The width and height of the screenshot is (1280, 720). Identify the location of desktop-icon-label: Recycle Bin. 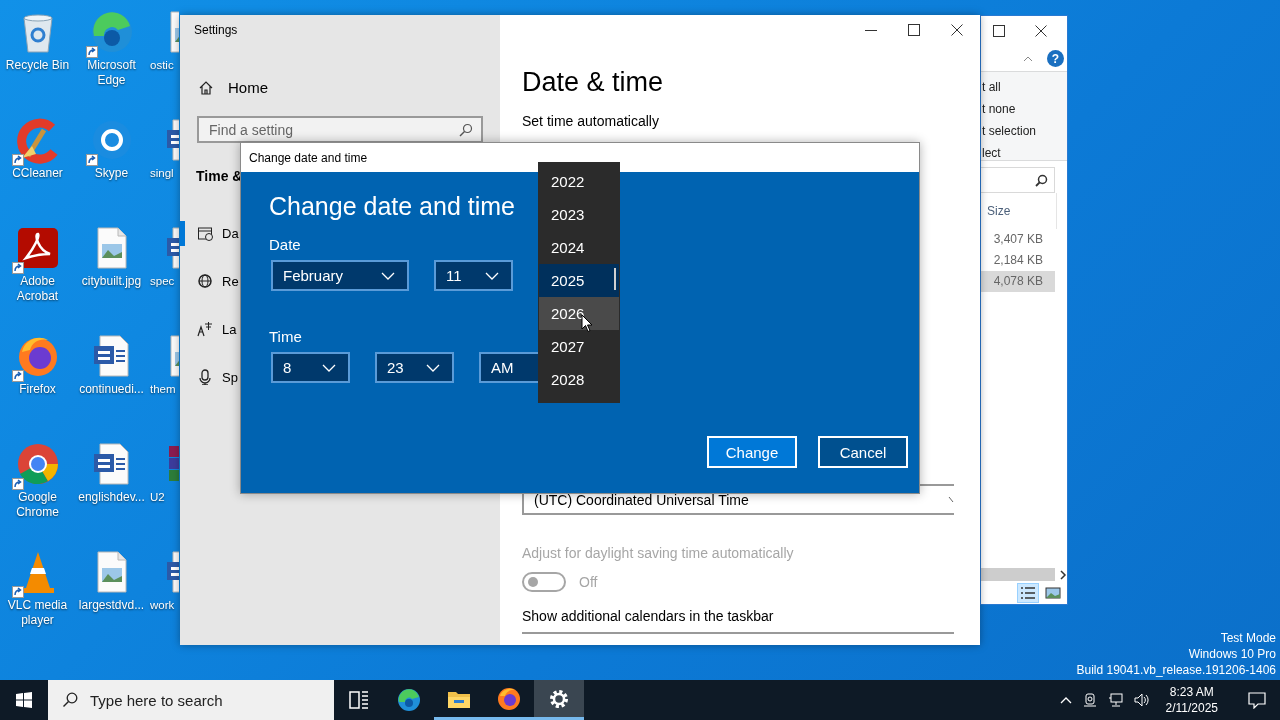
(37, 65).